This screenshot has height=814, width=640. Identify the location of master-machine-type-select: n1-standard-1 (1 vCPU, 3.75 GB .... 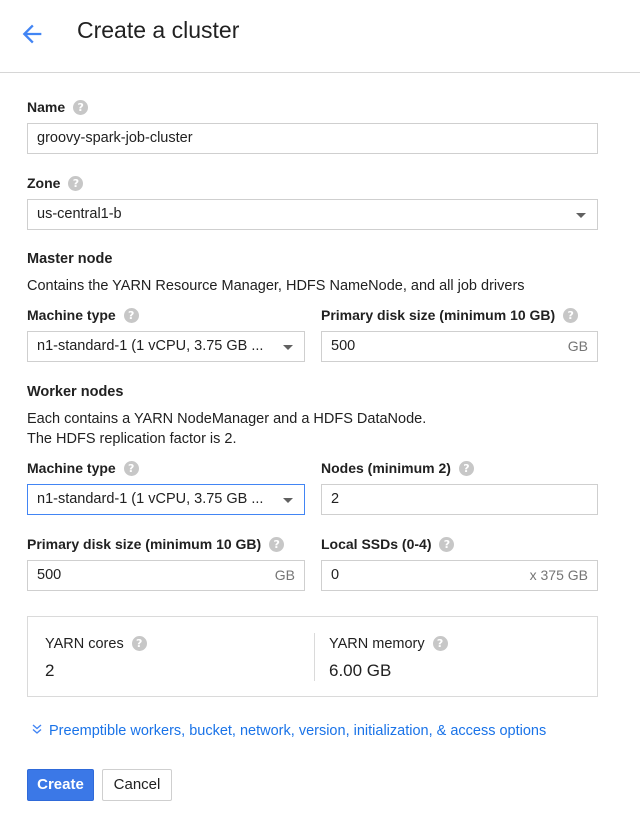
(166, 346).